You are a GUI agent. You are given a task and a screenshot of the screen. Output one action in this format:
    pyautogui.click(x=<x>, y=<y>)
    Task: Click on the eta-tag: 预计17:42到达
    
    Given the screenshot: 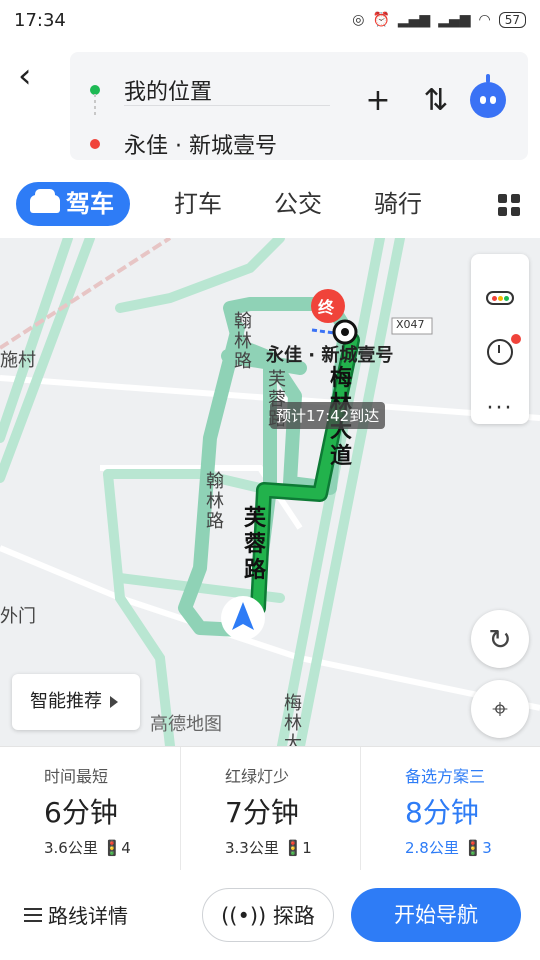 What is the action you would take?
    pyautogui.click(x=328, y=415)
    